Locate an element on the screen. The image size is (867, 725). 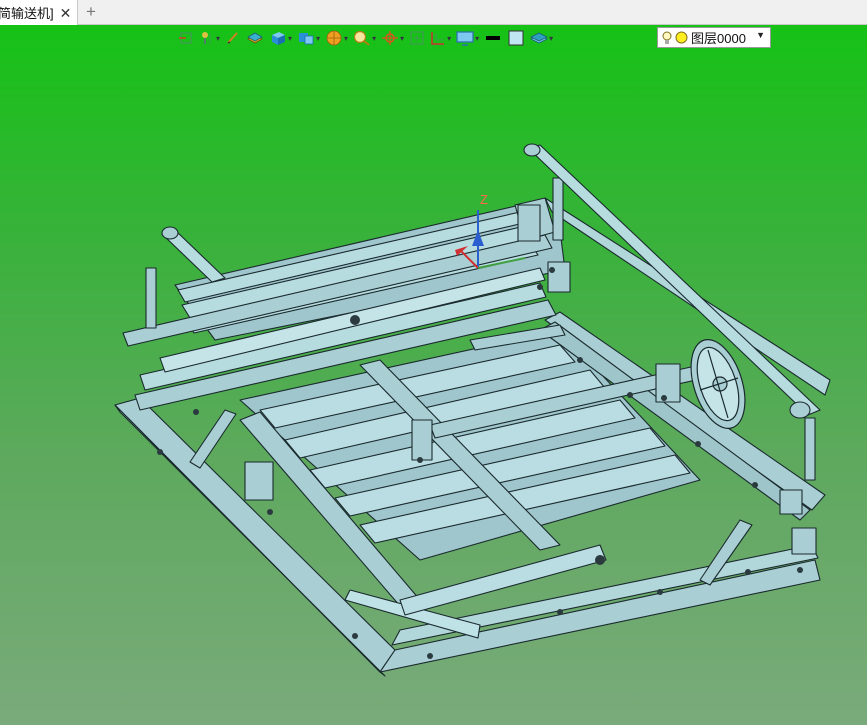
view-toolbar: ▾ ▾ ▾ ▾ ▾ ▾ ▾ ▾ ▾ is located at coordinates (368, 38).